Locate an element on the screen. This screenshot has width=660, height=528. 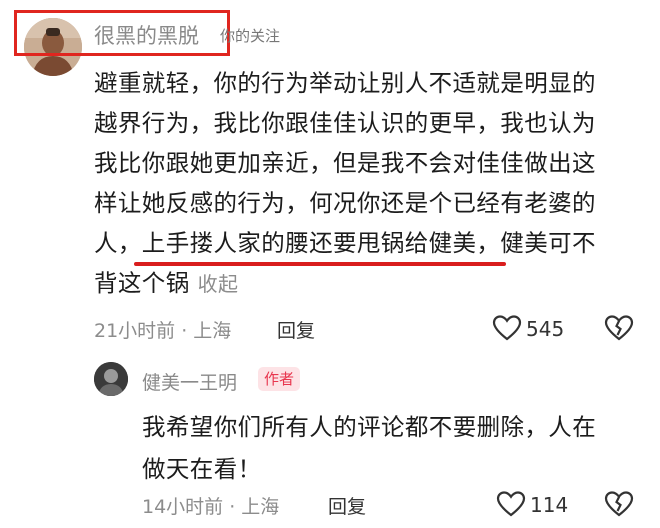
reply-avatar is located at coordinates (111, 379).